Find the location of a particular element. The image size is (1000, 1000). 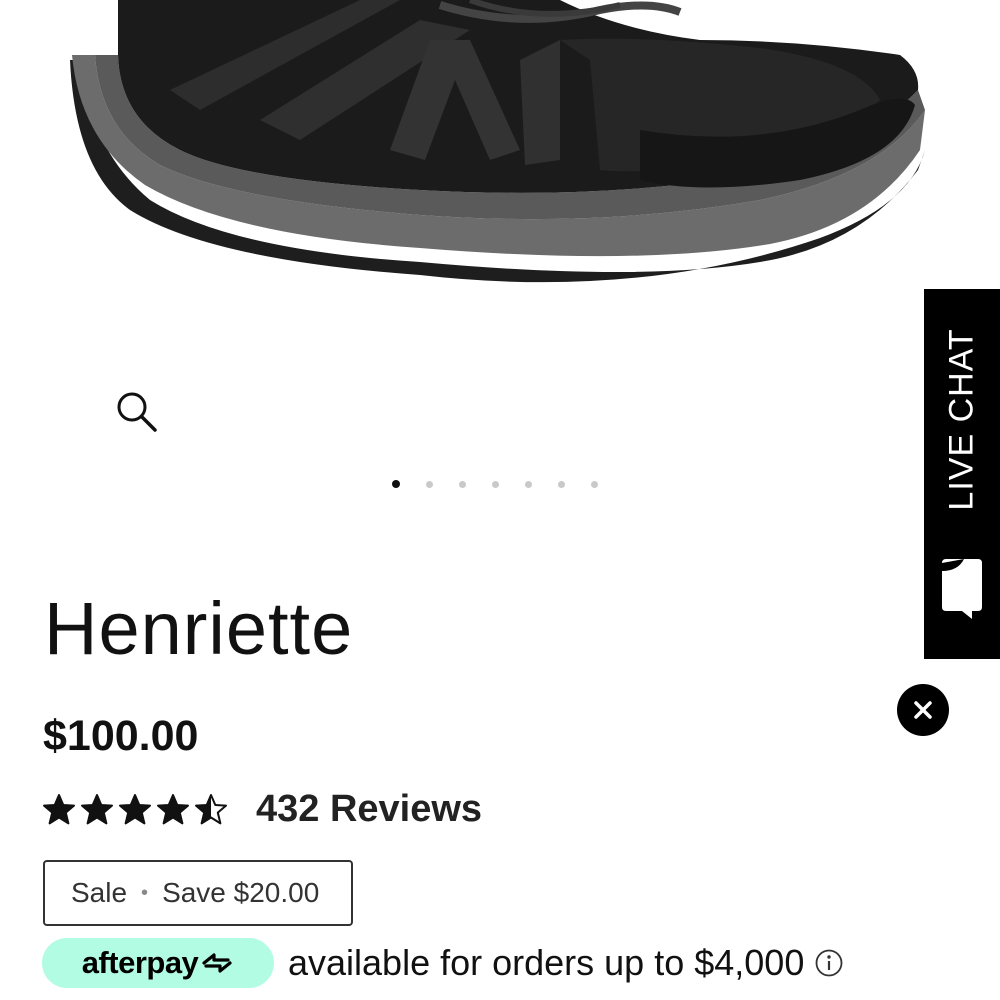

live-chat-label: LIVE CHAT is located at coordinates (961, 419).